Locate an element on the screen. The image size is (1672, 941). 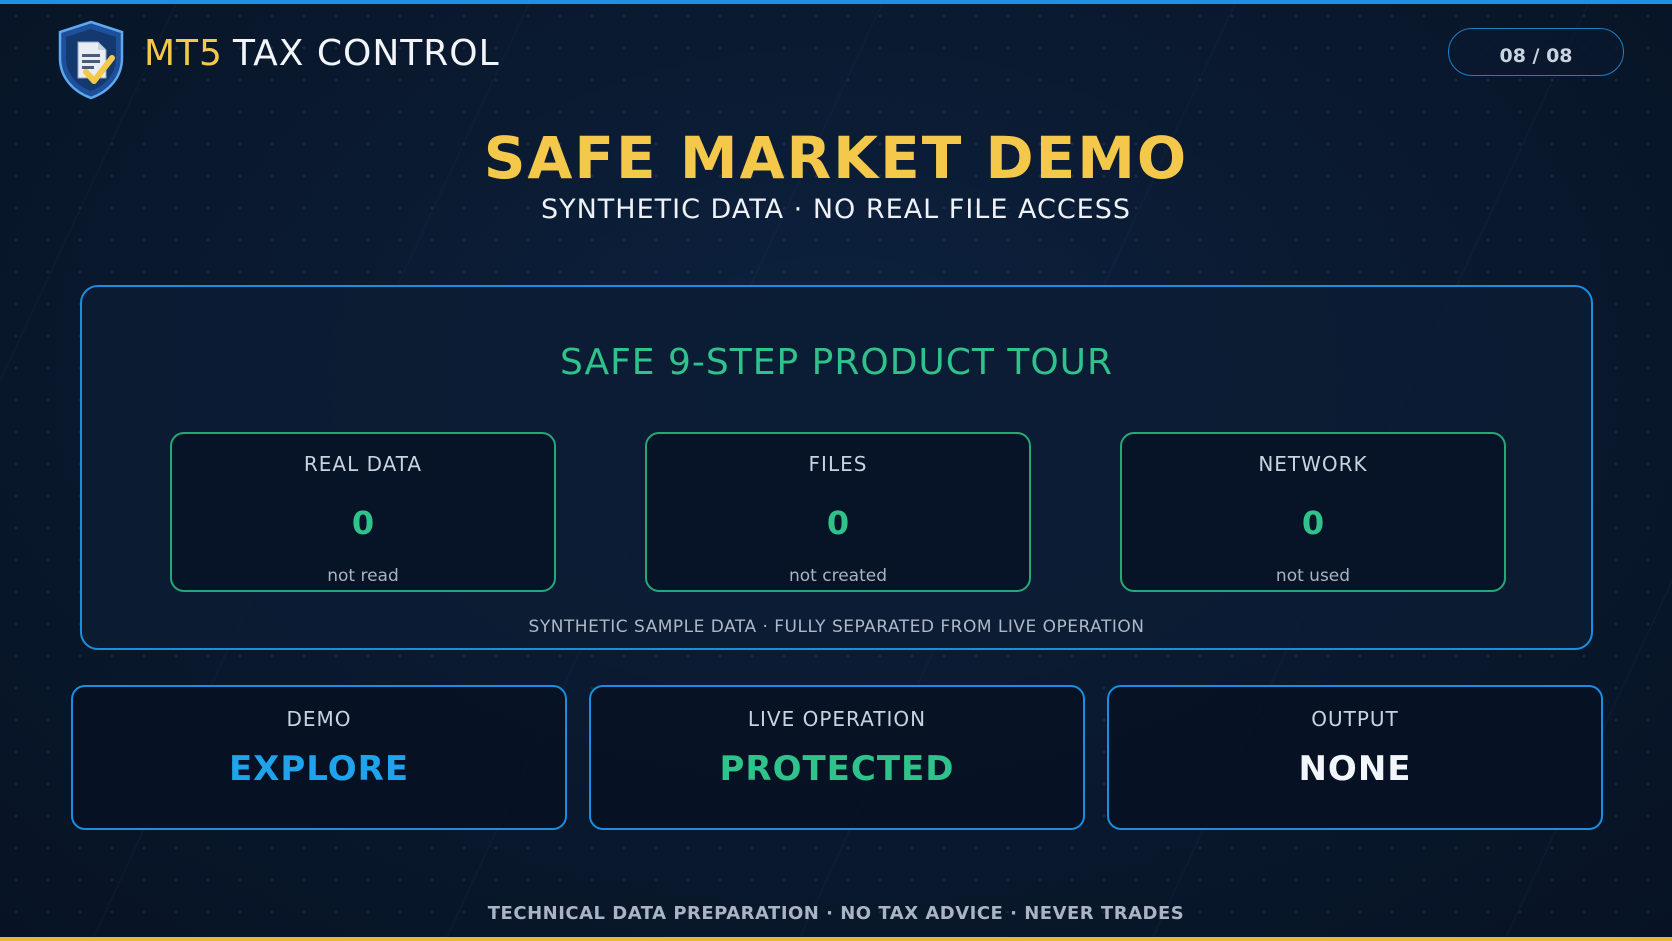
metric-card-network: NETWORK 0 not used is located at coordinates (1313, 512).